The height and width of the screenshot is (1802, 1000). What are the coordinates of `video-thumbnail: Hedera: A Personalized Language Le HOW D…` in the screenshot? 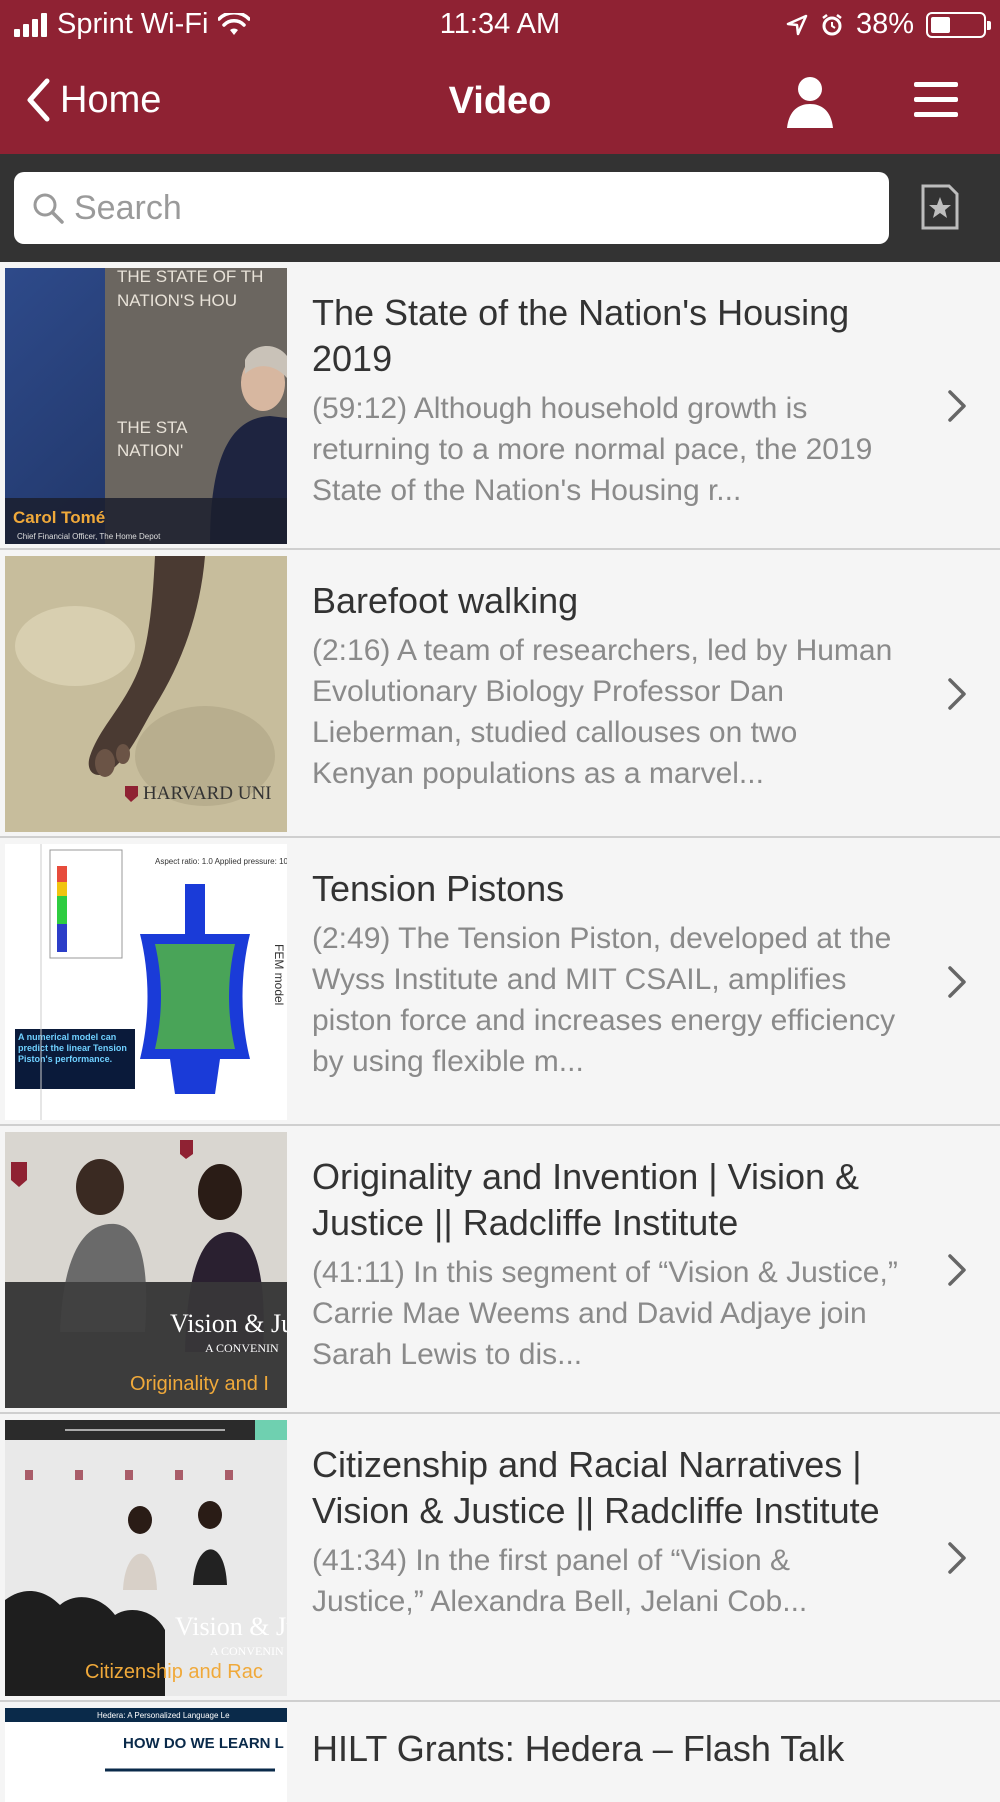 It's located at (146, 1755).